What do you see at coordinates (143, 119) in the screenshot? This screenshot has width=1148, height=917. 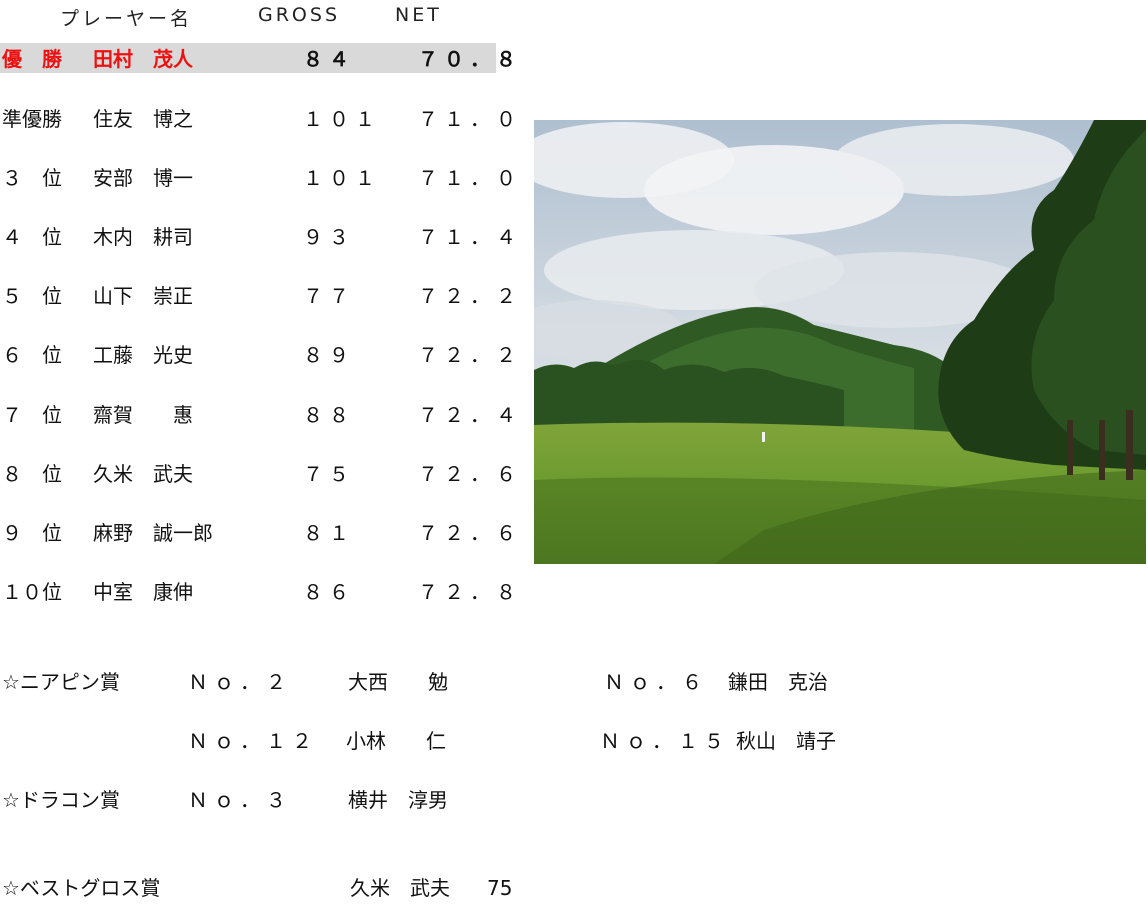 I see `player-2: 住友 博之` at bounding box center [143, 119].